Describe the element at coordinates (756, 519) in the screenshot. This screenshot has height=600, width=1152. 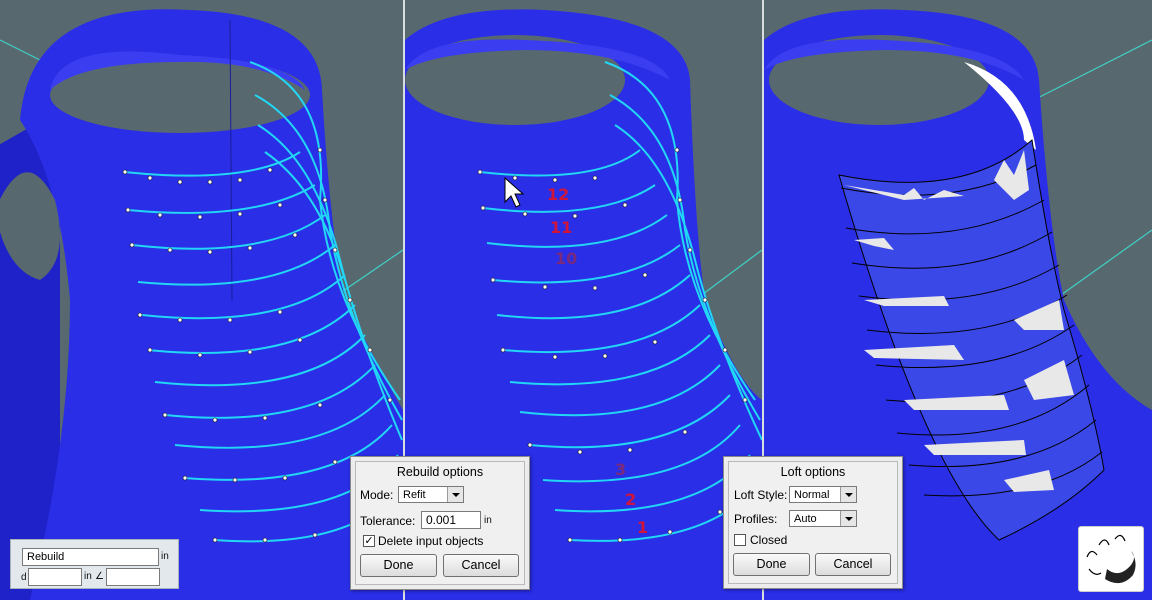
I see `profiles-label: Profiles:` at that location.